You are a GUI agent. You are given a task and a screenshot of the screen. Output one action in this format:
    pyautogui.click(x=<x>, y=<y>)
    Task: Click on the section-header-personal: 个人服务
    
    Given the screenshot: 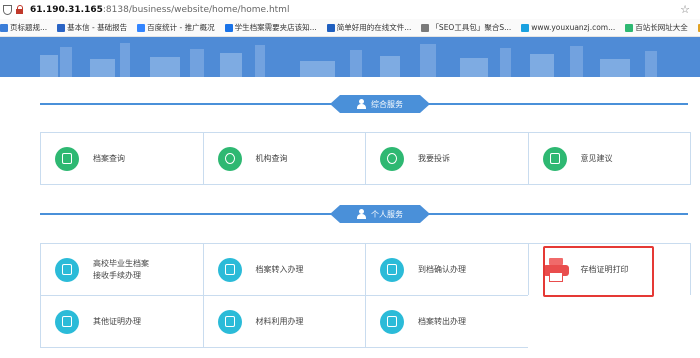 What is the action you would take?
    pyautogui.click(x=364, y=214)
    